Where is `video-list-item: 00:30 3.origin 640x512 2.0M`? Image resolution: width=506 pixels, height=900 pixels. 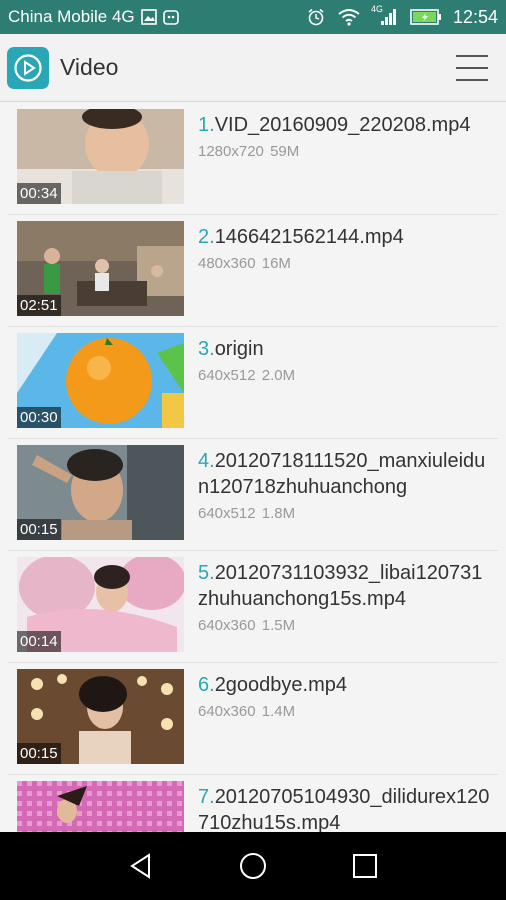 video-list-item: 00:30 3.origin 640x512 2.0M is located at coordinates (253, 383).